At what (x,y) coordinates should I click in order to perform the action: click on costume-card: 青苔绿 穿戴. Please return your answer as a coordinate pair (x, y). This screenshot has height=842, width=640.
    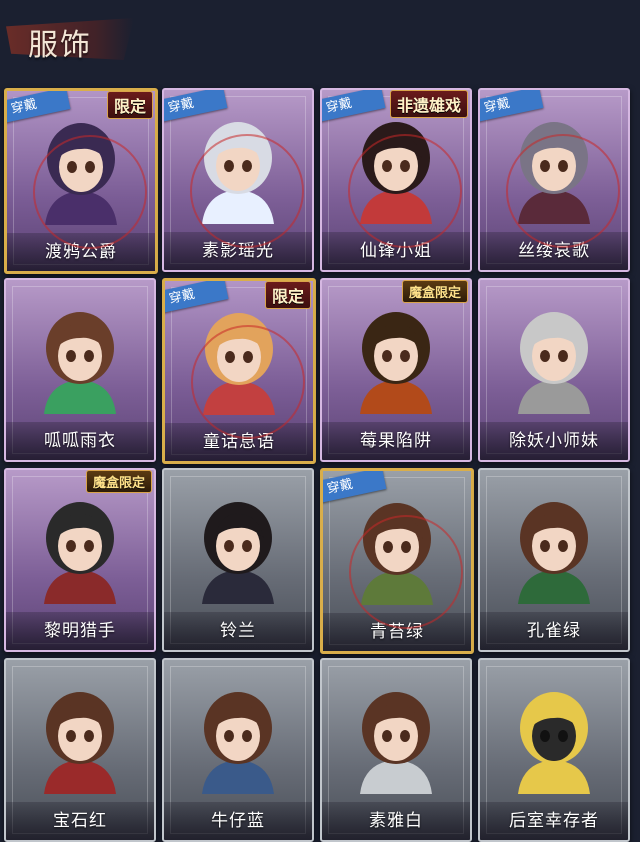
    Looking at the image, I should click on (397, 561).